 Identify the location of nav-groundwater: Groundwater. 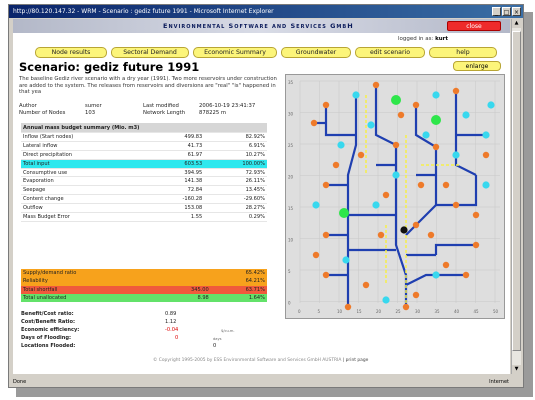
(316, 52).